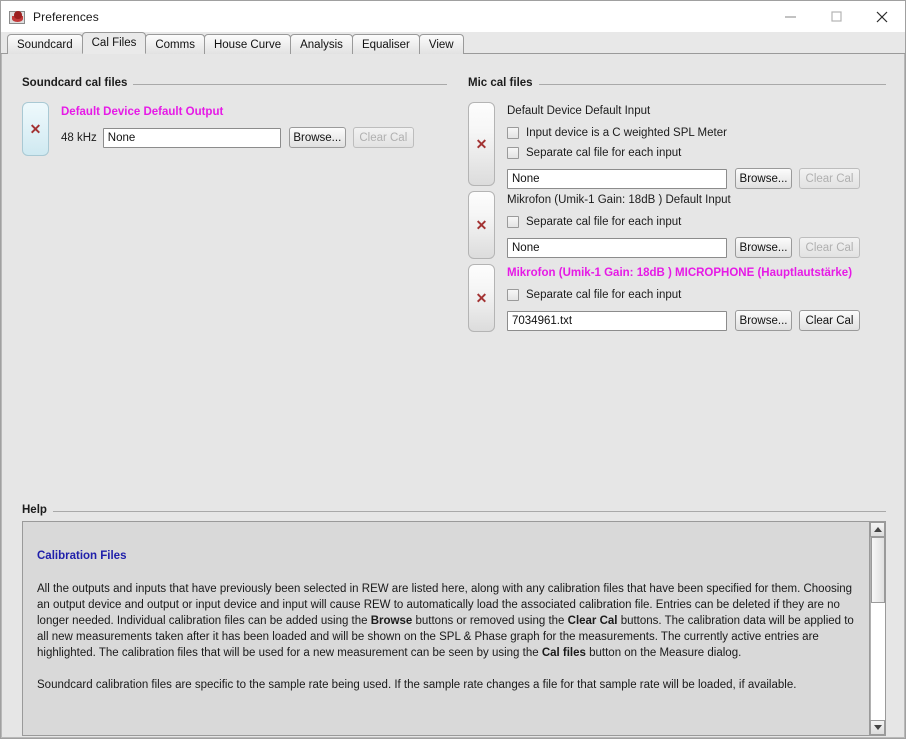  I want to click on soundcard-device-label: Default Device Default Output, so click(142, 112).